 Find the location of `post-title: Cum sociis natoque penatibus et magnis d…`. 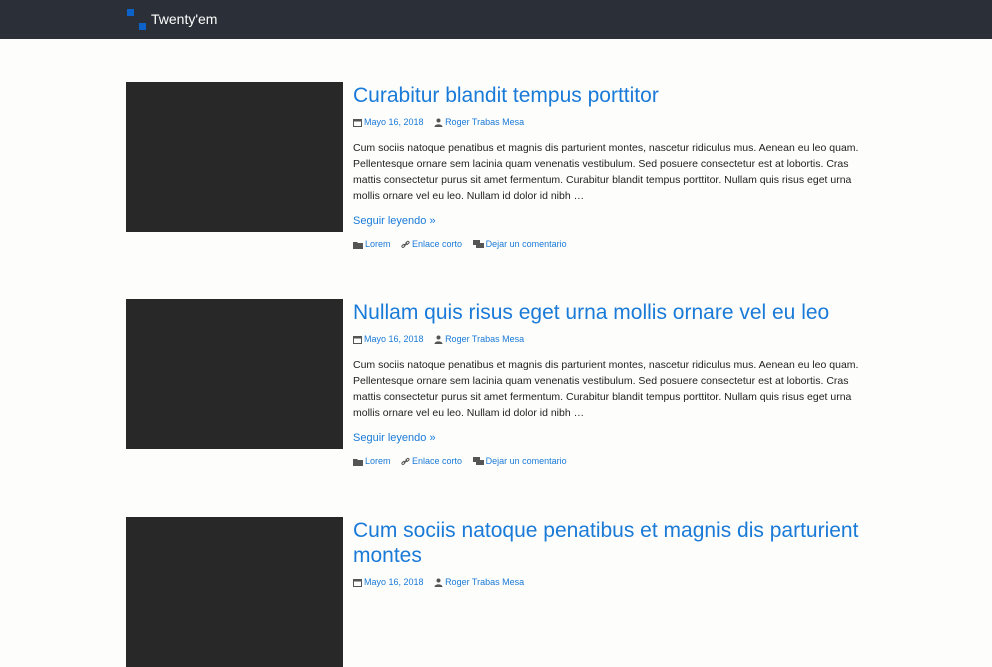

post-title: Cum sociis natoque penatibus et magnis d… is located at coordinates (610, 542).